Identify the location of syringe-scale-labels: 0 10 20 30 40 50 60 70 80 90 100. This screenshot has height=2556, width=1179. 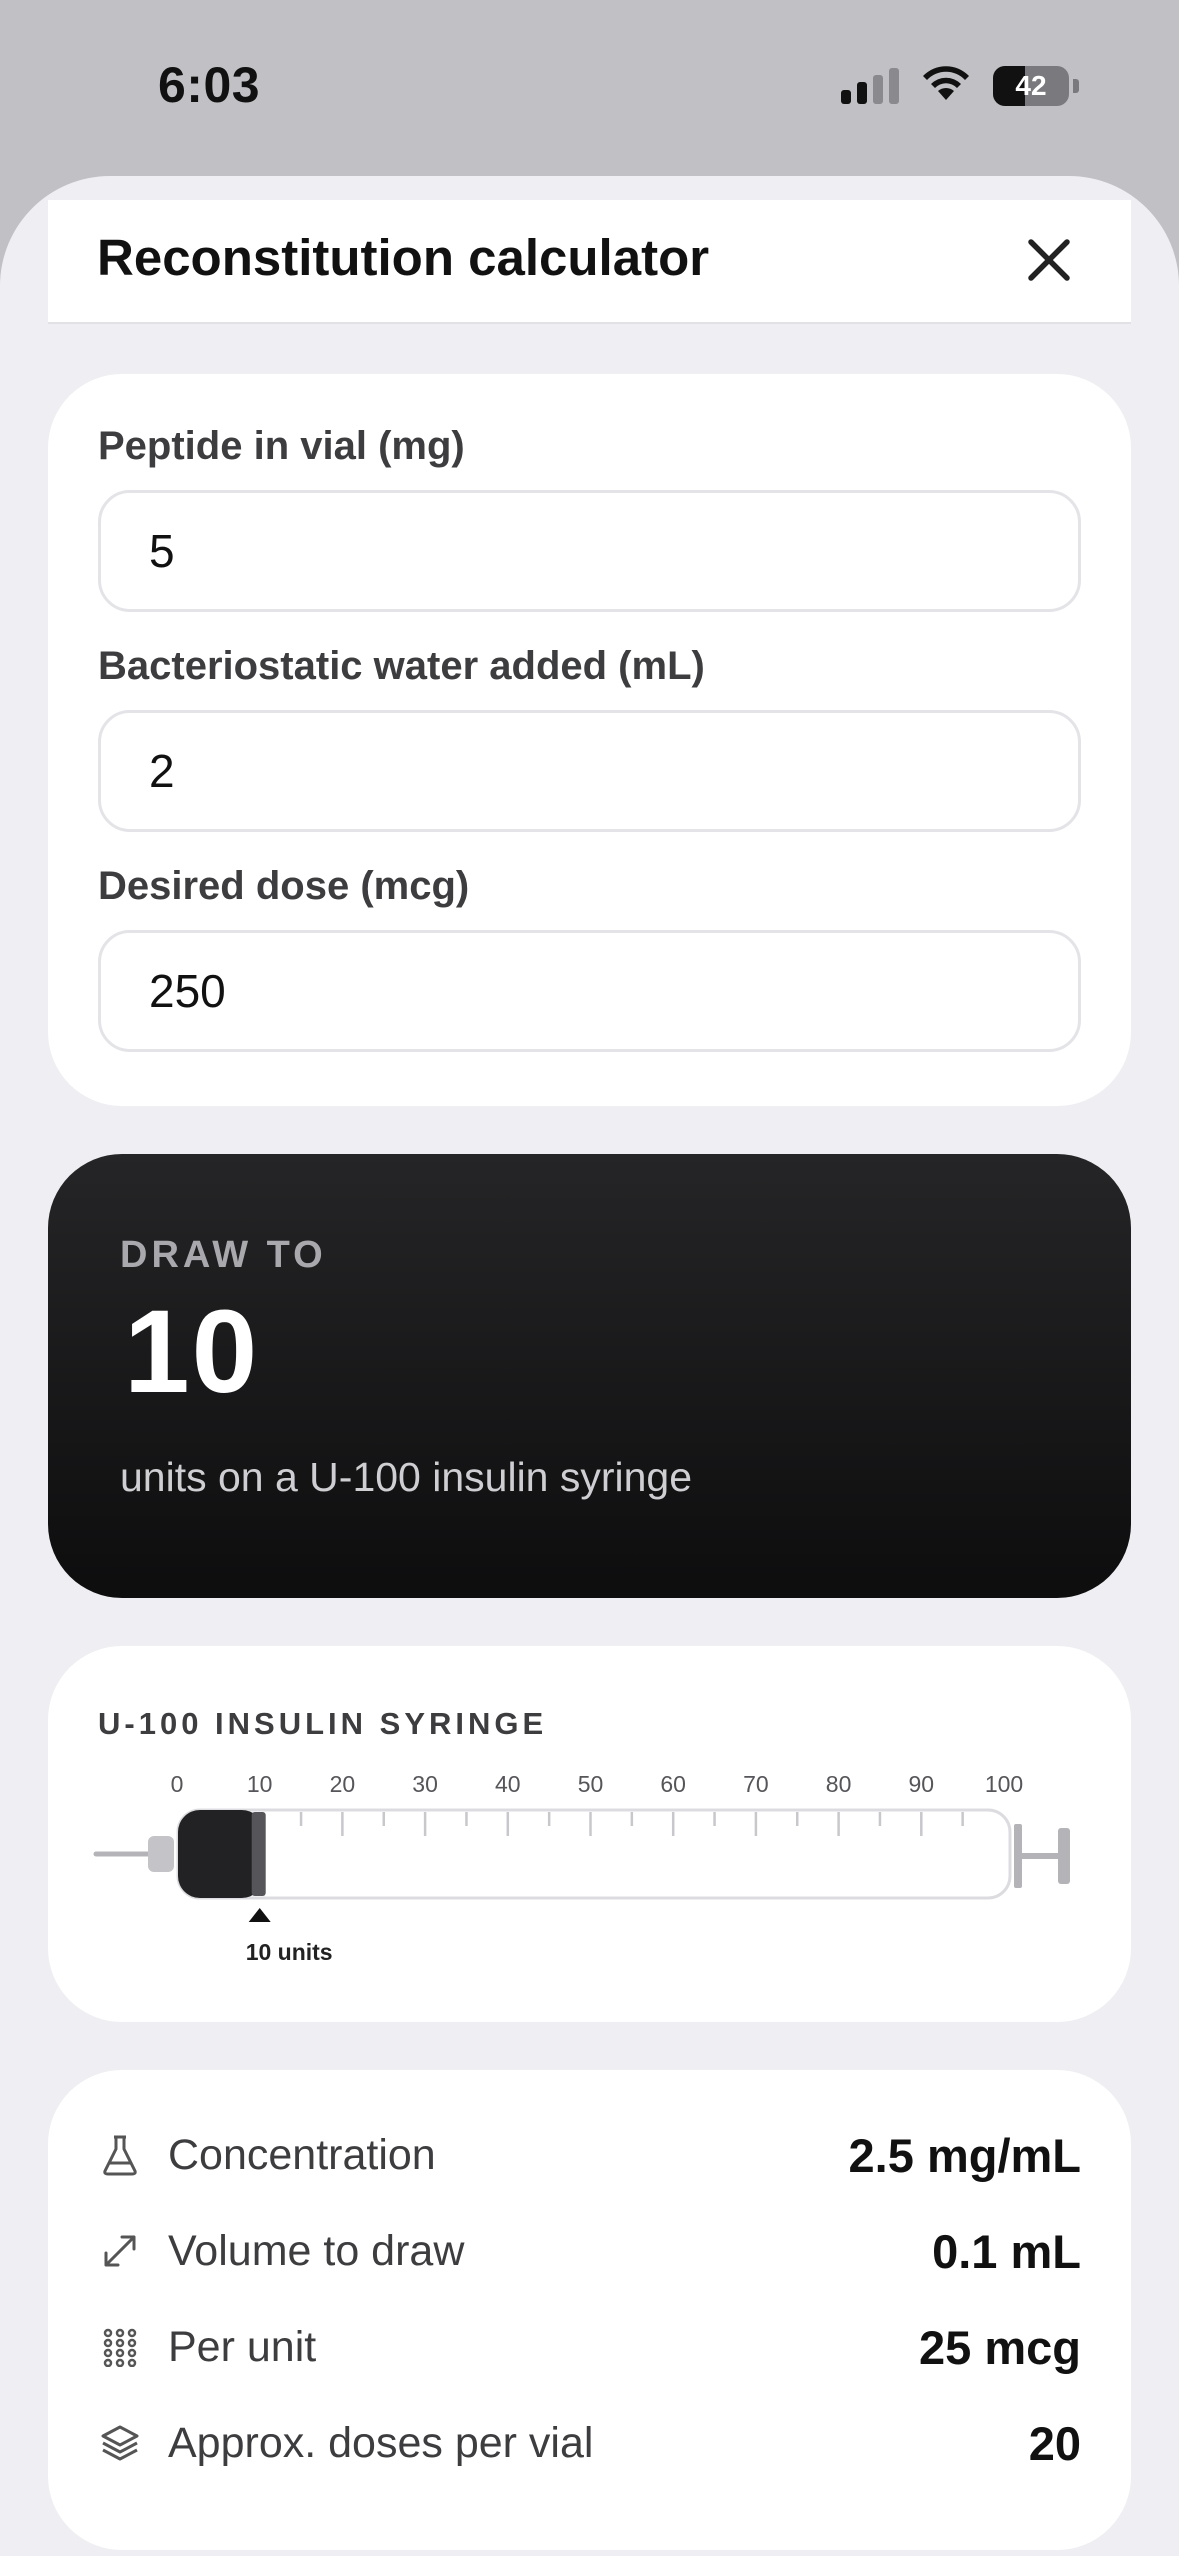
(597, 1784).